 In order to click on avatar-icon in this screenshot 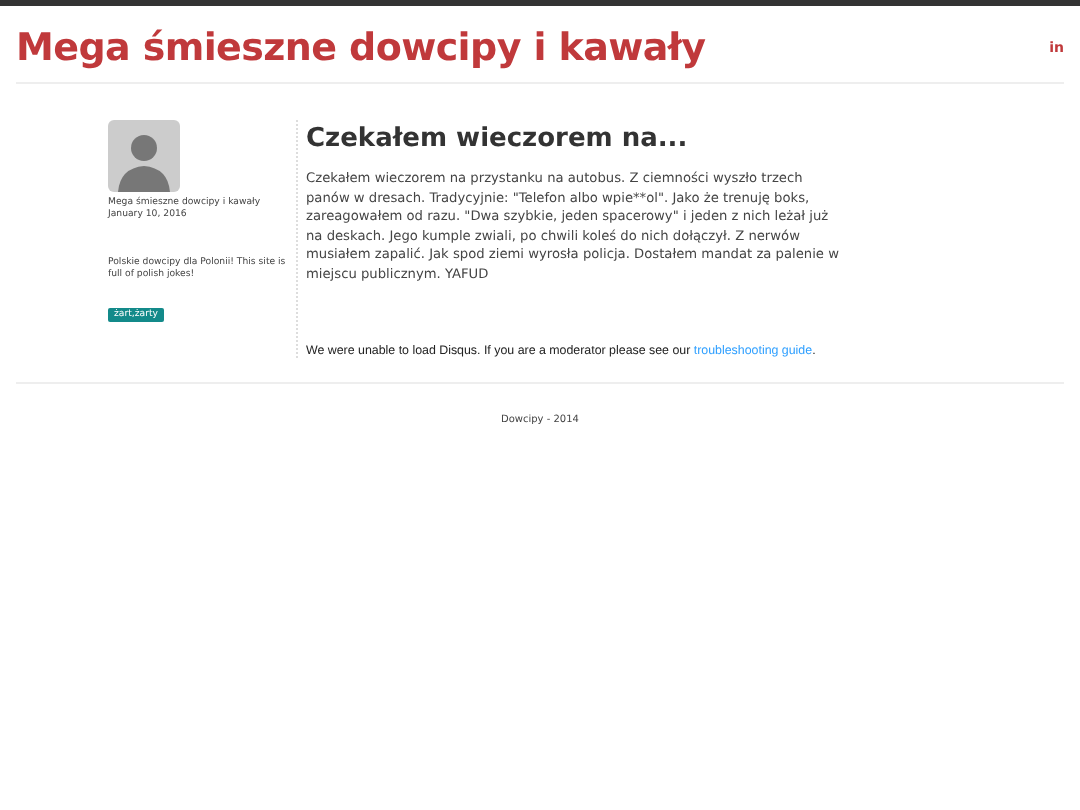, I will do `click(144, 156)`.